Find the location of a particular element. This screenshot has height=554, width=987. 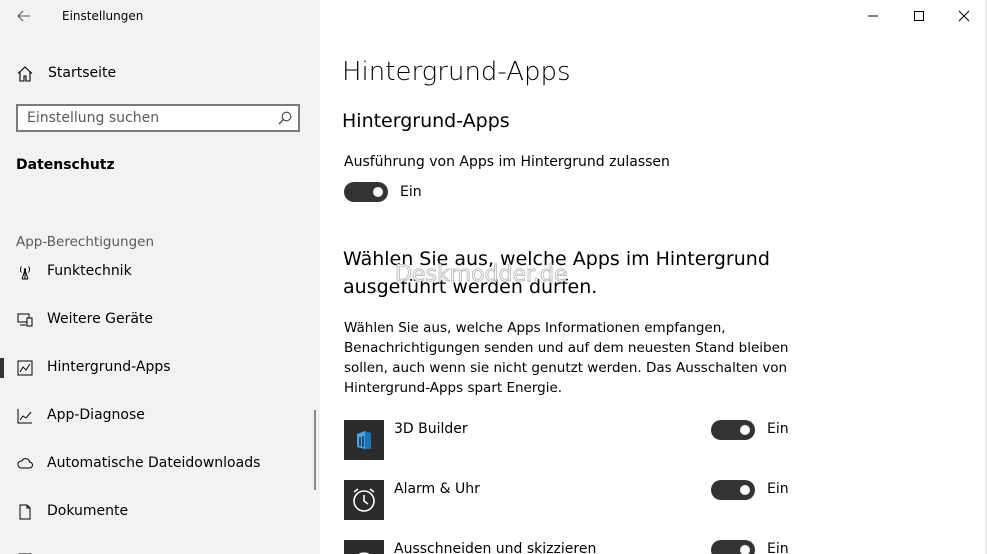

sidebar-item-hintergrund-apps: Hintergrund-Apps is located at coordinates (160, 368).